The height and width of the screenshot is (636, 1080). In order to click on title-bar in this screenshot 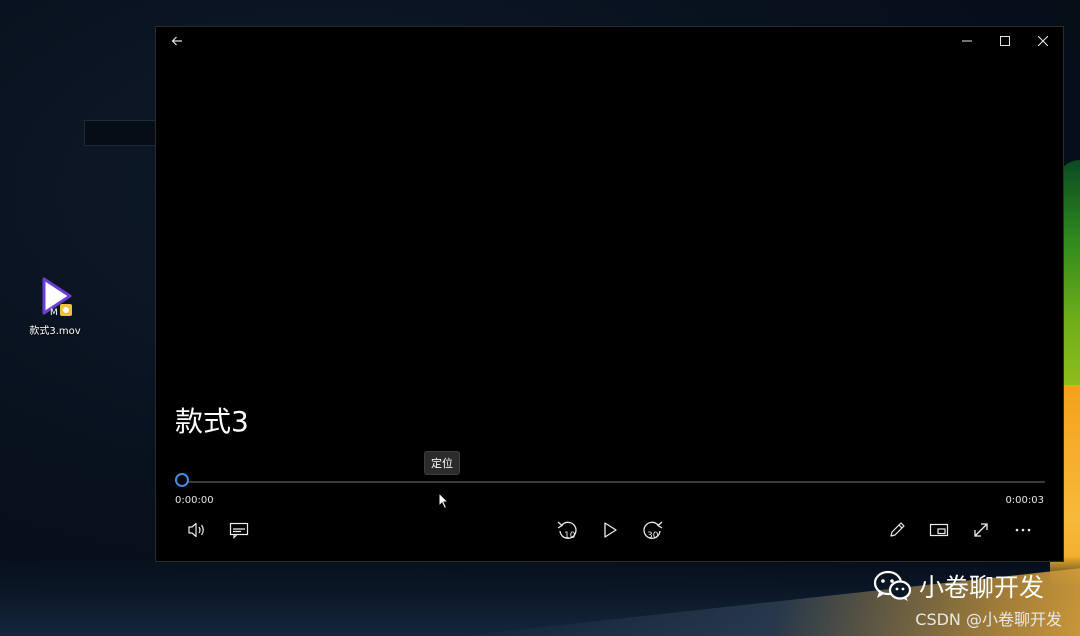, I will do `click(609, 41)`.